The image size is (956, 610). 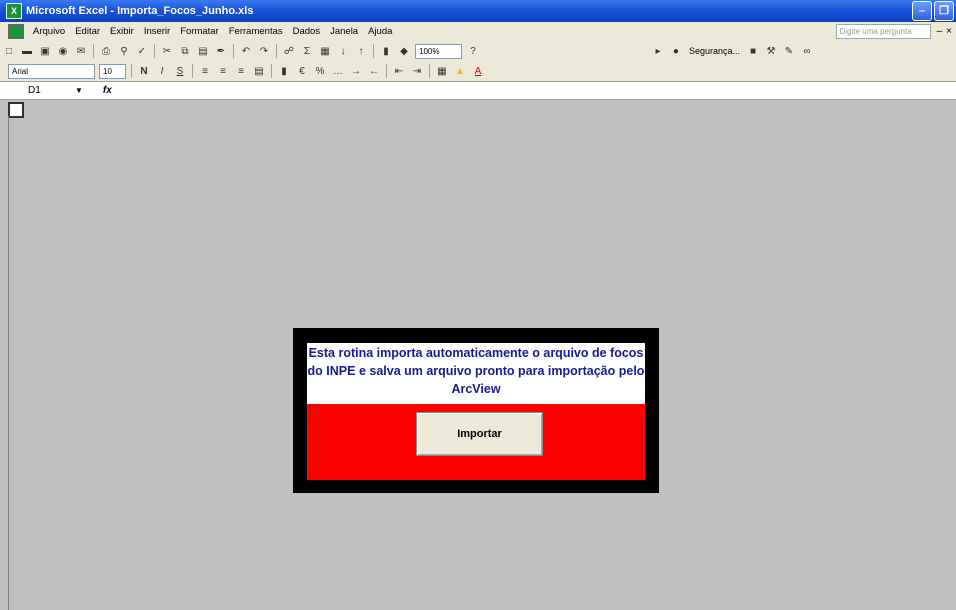 I want to click on decrease-decimal-icon: ←, so click(x=374, y=71).